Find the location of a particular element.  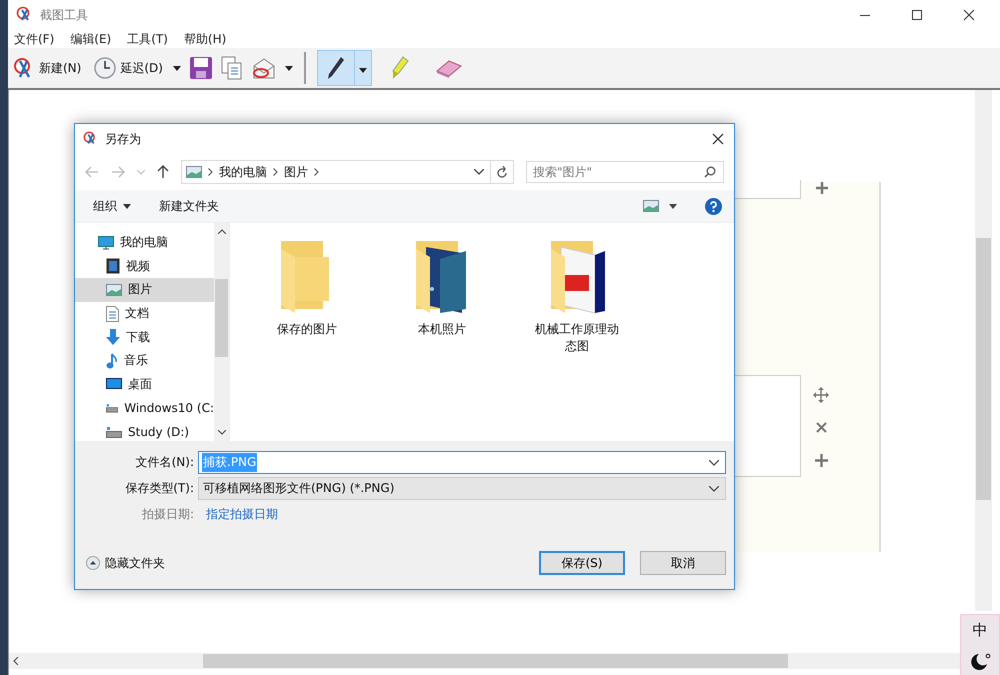

nav-item: 图片 is located at coordinates (144, 290).